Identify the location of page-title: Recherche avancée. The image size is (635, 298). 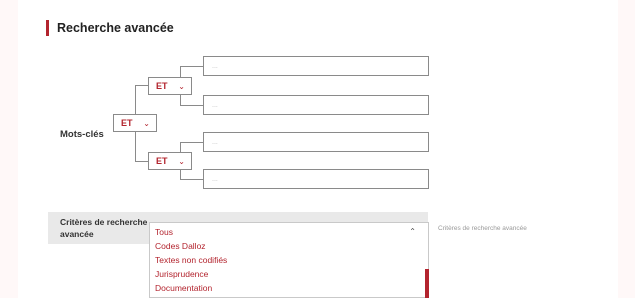
(115, 28).